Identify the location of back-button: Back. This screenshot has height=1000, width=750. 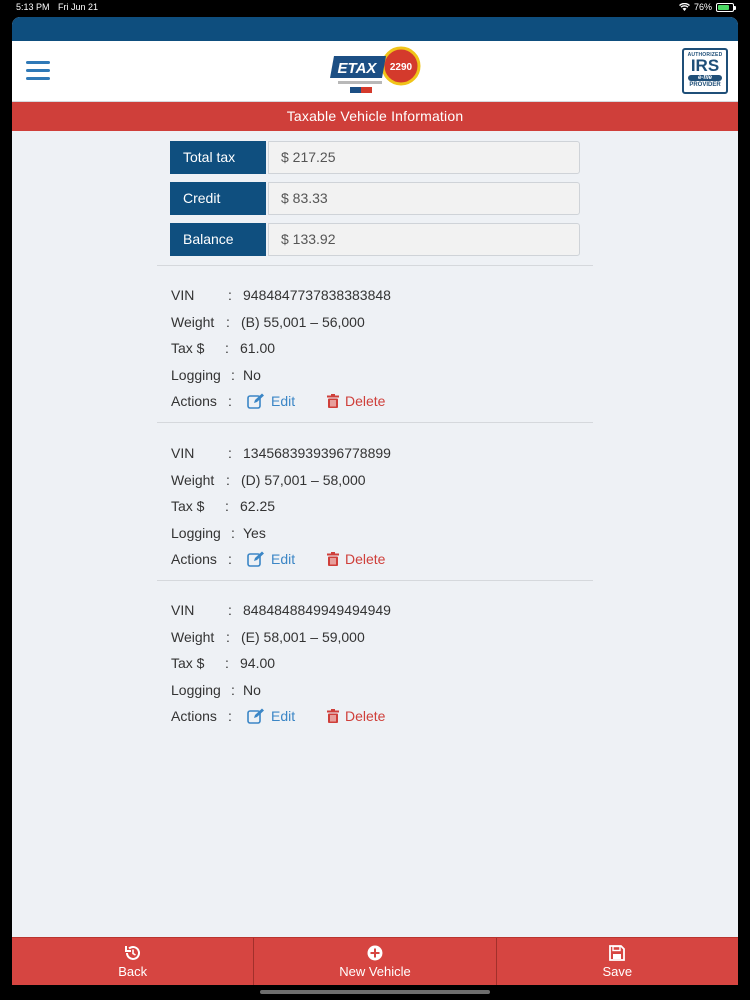
(133, 961).